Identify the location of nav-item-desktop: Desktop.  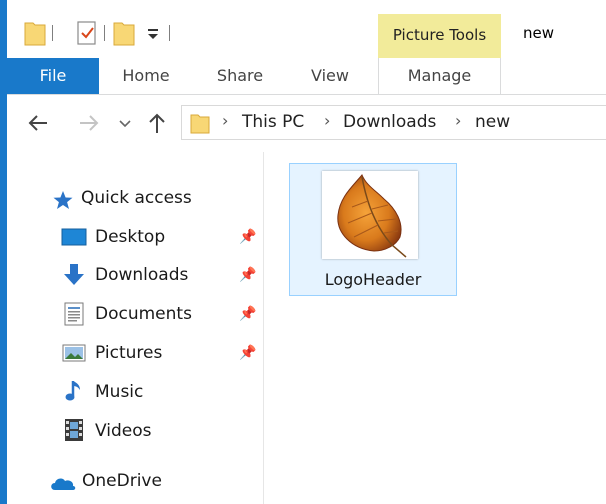
(130, 237).